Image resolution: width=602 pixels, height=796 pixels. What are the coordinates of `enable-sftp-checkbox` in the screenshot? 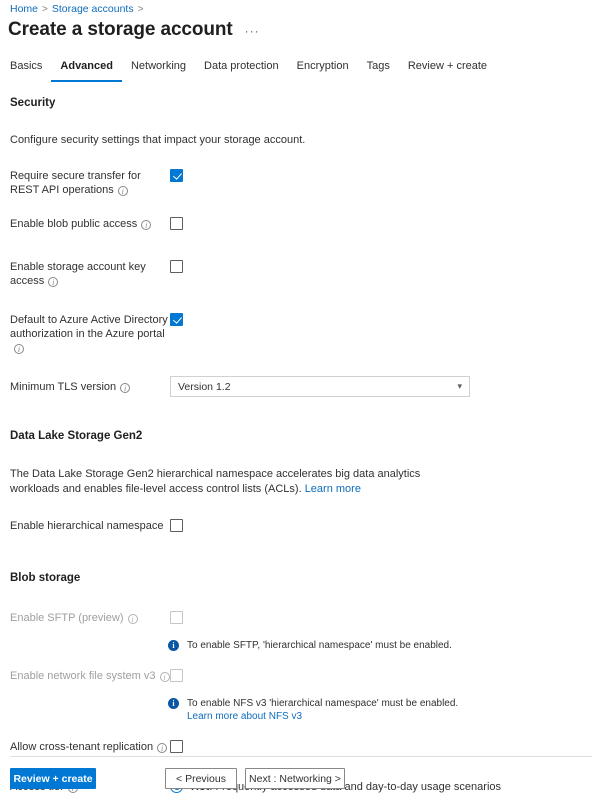 It's located at (176, 617).